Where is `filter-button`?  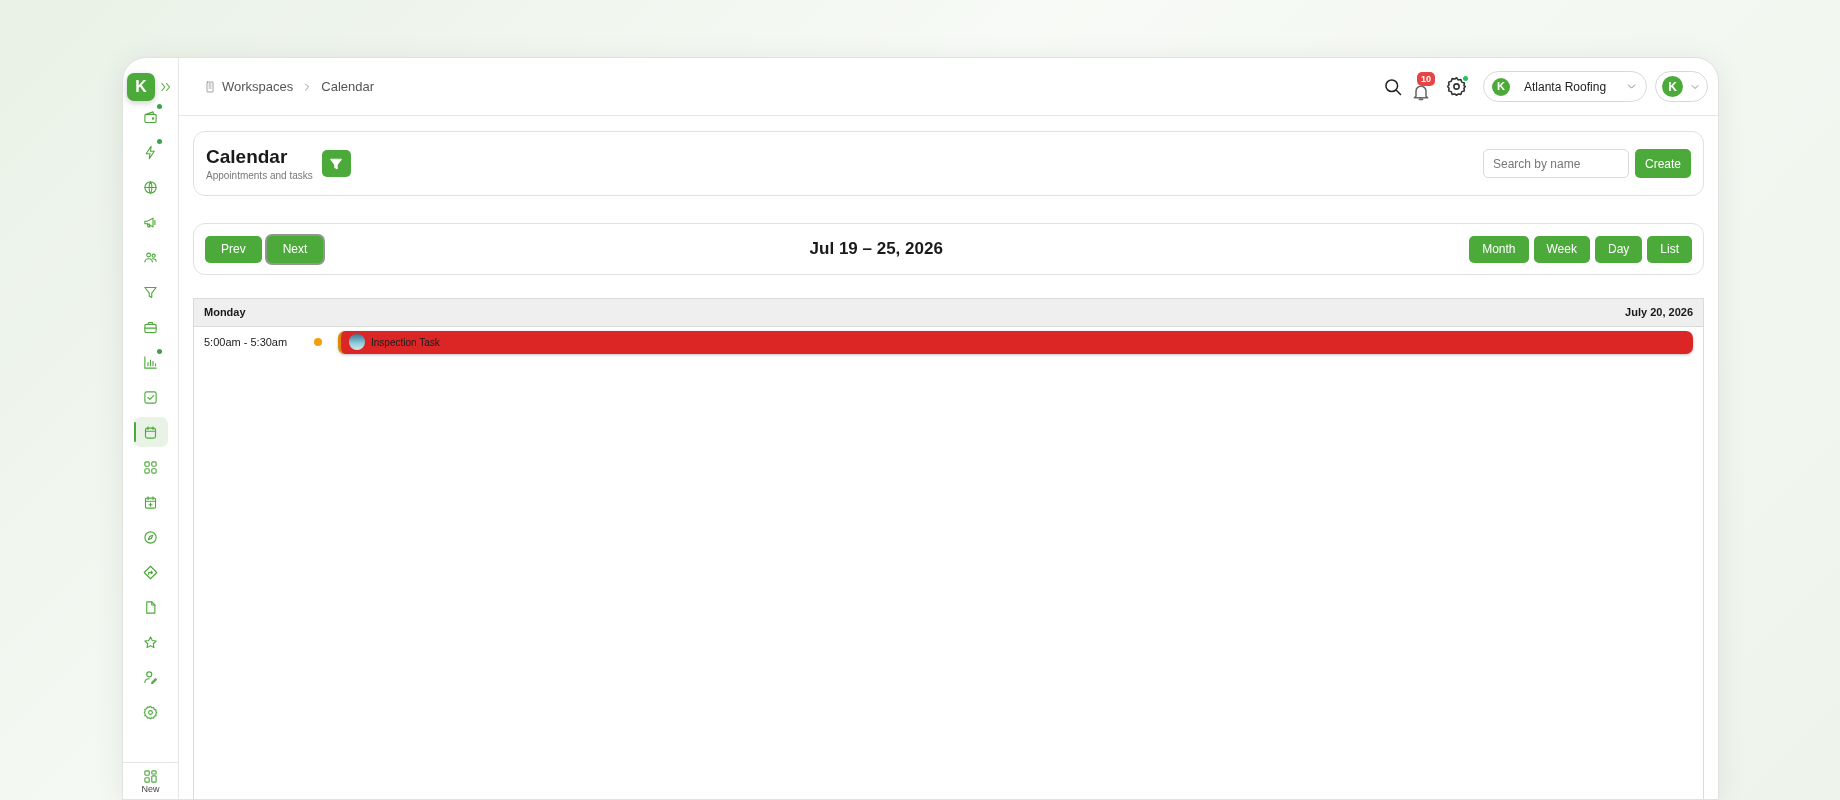 filter-button is located at coordinates (336, 163).